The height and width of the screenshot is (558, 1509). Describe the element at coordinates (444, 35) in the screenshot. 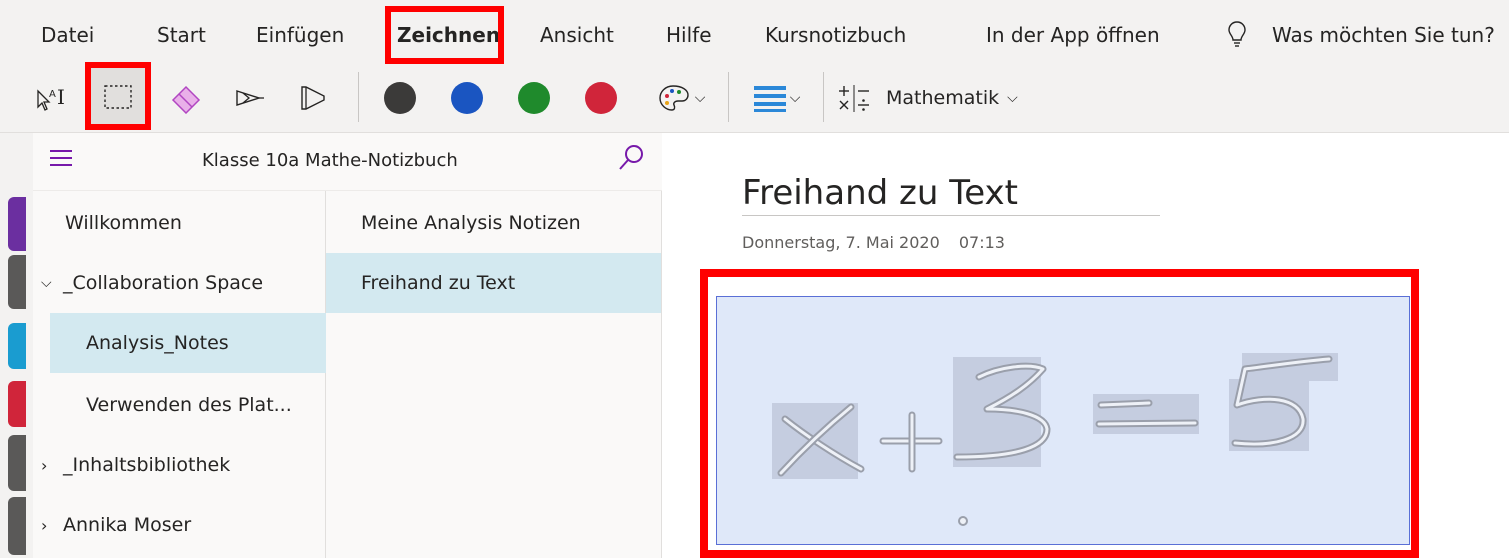

I see `tab-zeichnen-highlight` at that location.